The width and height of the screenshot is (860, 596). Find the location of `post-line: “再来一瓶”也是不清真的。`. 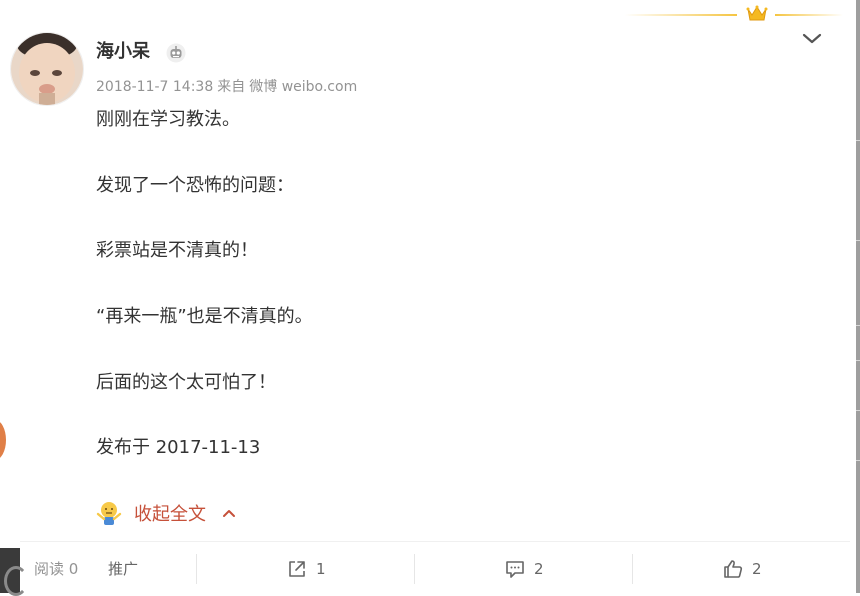

post-line: “再来一瓶”也是不清真的。 is located at coordinates (204, 316).